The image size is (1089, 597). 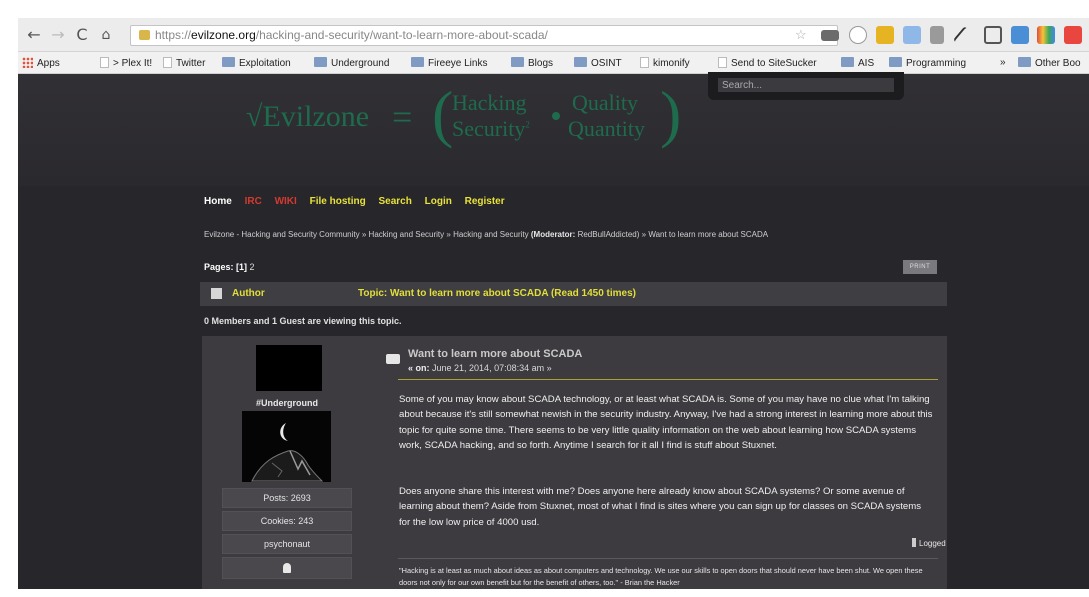 I want to click on post-message-icon, so click(x=393, y=359).